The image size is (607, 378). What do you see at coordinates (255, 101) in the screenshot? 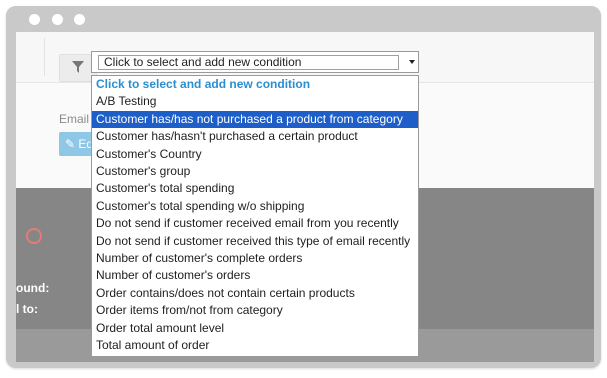
I see `option-ab-testing: A/B Testing` at bounding box center [255, 101].